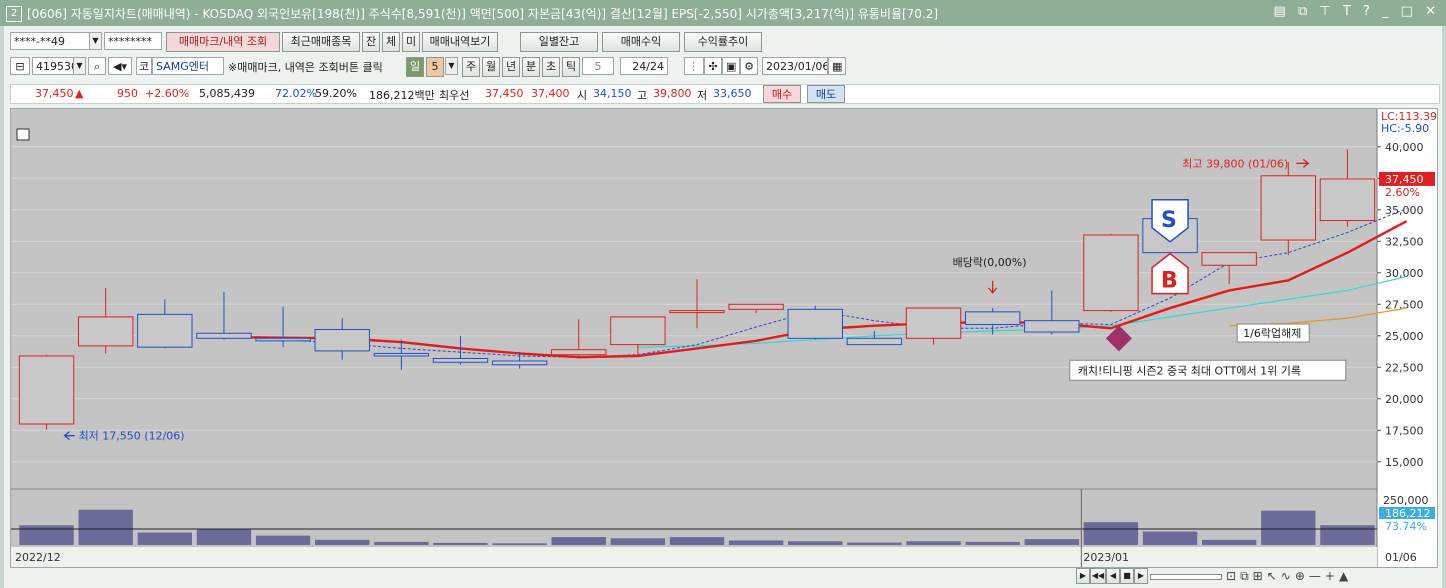 This screenshot has height=588, width=1446. Describe the element at coordinates (127, 93) in the screenshot. I see `price-change: 950` at that location.